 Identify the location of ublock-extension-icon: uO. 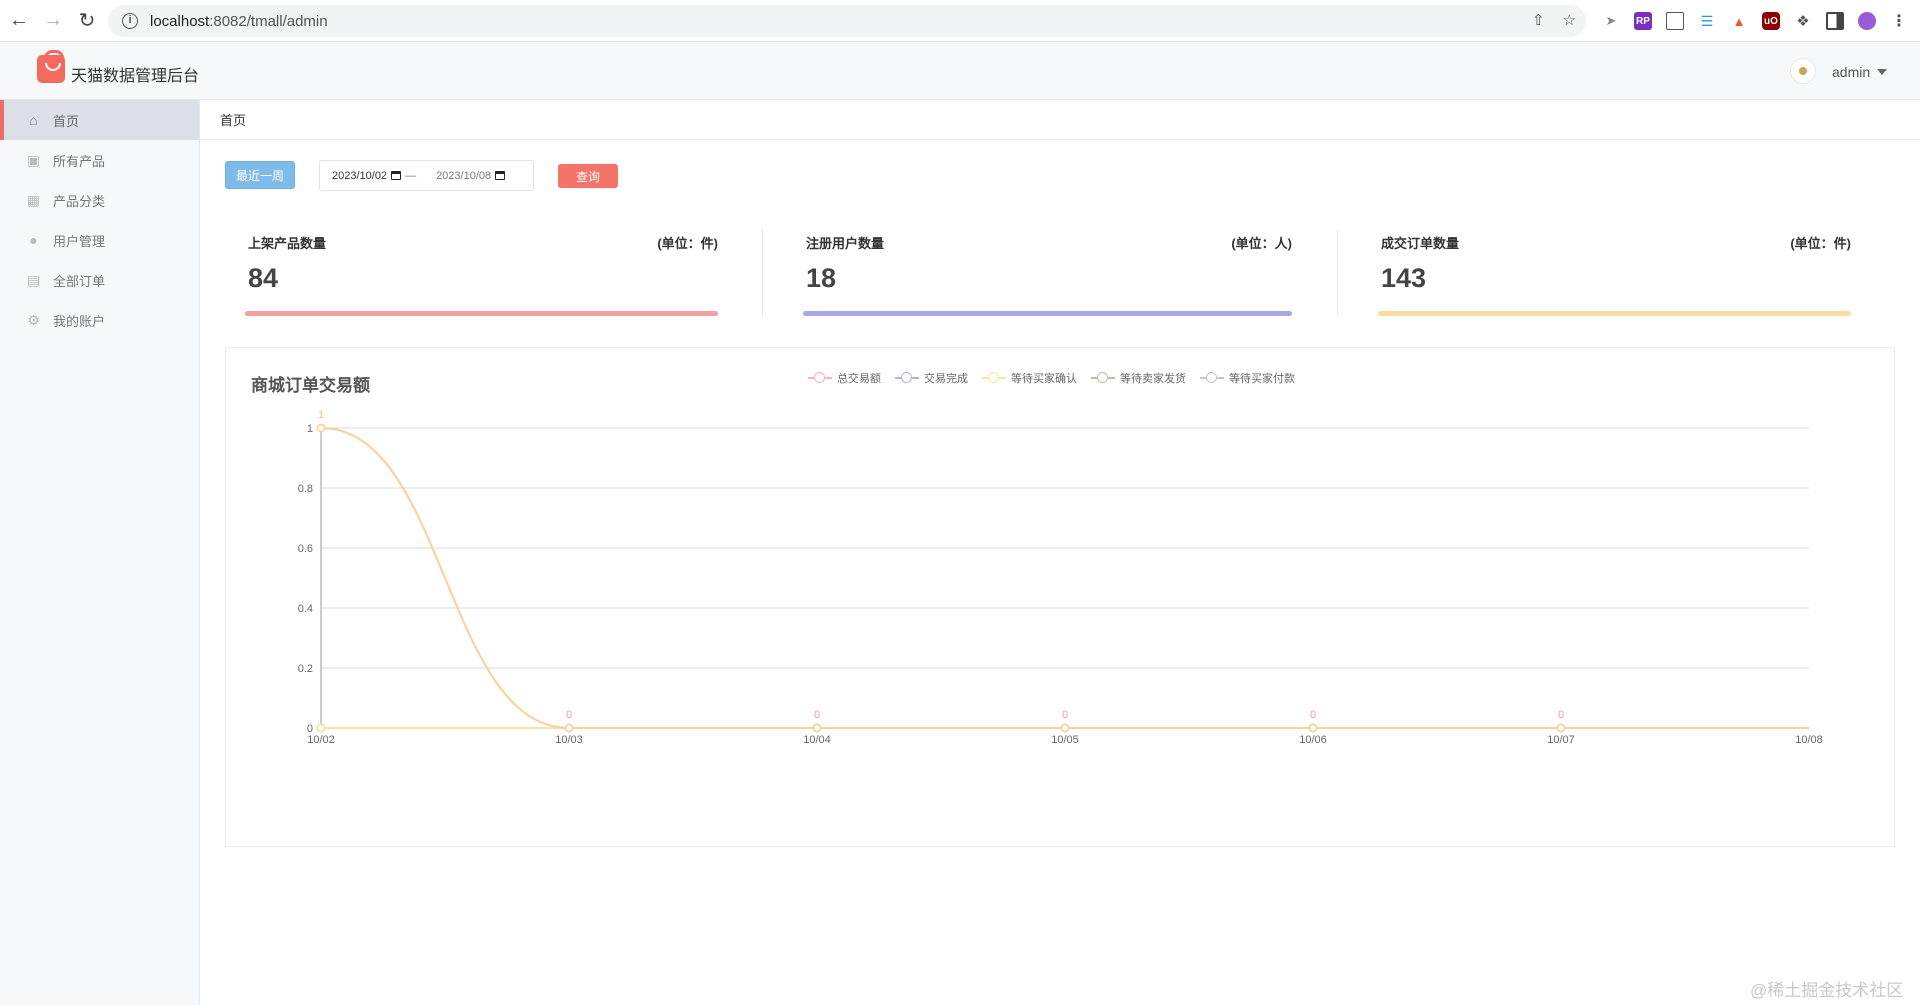
(1771, 21).